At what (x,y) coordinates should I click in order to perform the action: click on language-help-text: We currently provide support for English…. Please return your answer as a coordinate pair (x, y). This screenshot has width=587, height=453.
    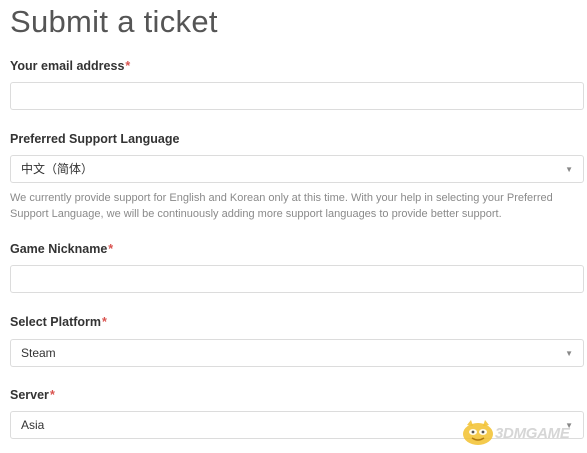
    Looking at the image, I should click on (281, 206).